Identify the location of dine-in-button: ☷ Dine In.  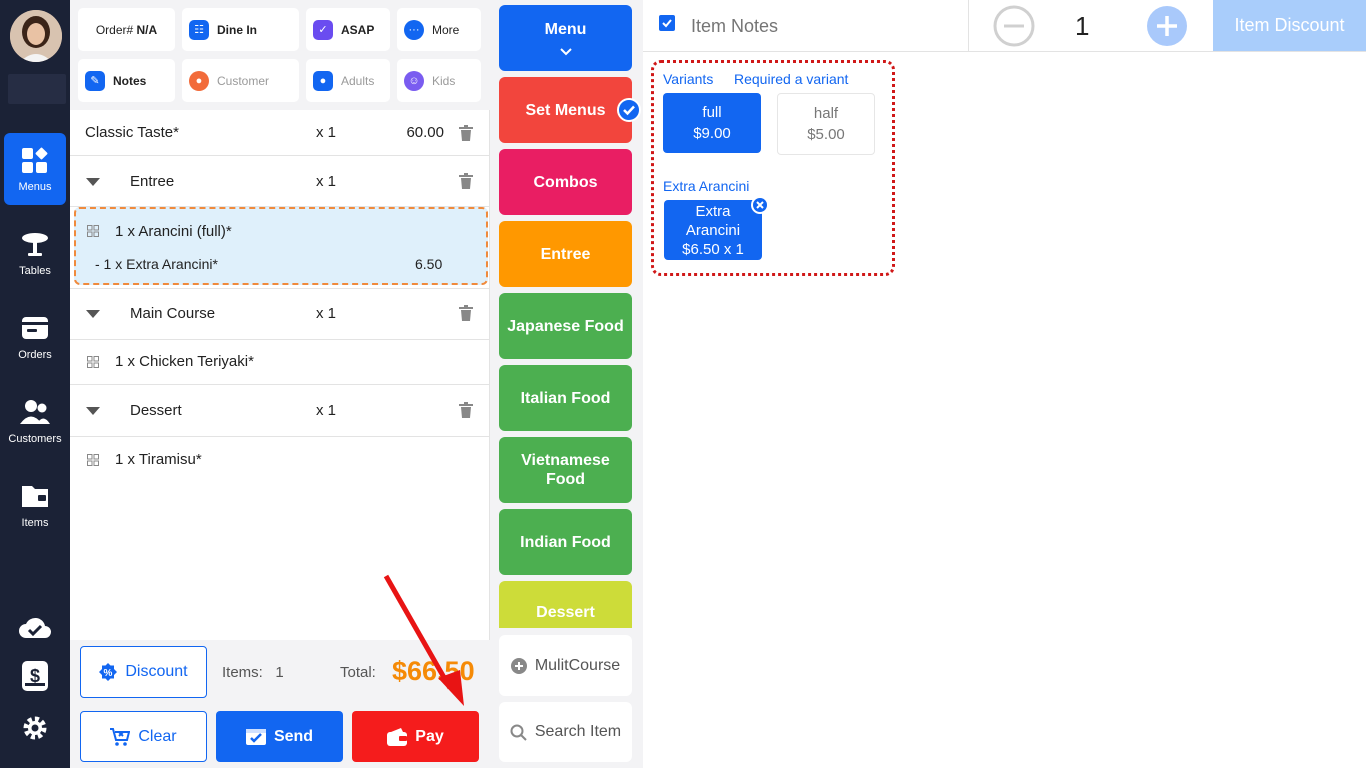
(240, 29).